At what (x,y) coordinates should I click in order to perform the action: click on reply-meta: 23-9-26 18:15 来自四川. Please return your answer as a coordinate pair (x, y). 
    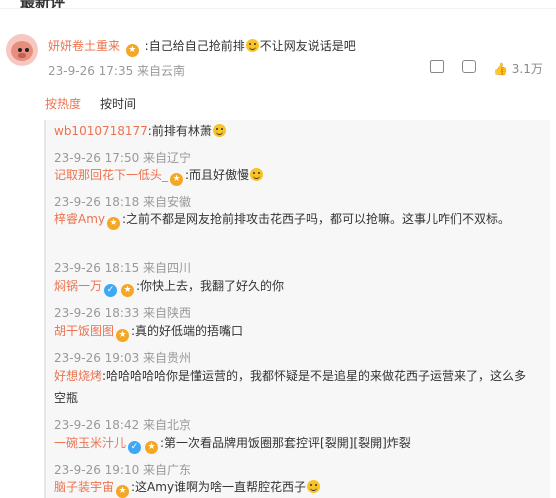
    Looking at the image, I should click on (123, 268).